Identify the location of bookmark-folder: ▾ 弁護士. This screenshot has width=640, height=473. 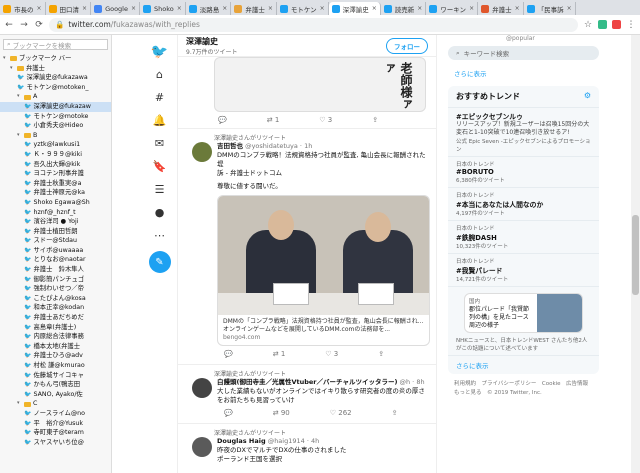
(55, 69).